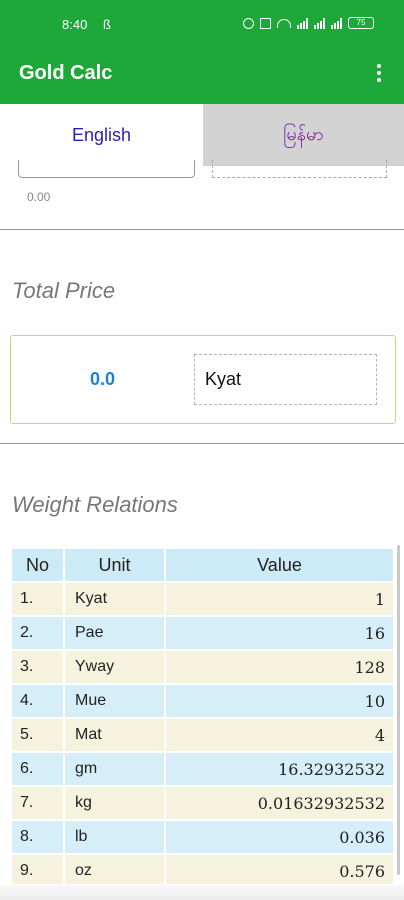 This screenshot has height=900, width=404. What do you see at coordinates (38, 667) in the screenshot?
I see `cell-no: 3.` at bounding box center [38, 667].